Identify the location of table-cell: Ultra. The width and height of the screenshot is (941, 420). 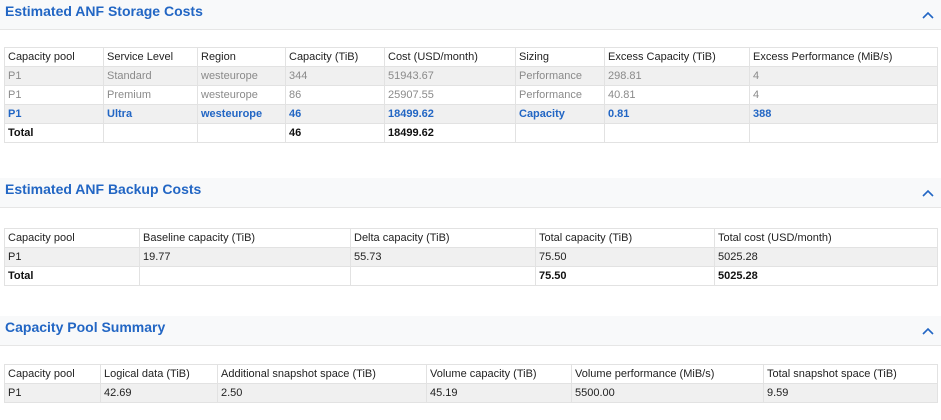
(150, 114).